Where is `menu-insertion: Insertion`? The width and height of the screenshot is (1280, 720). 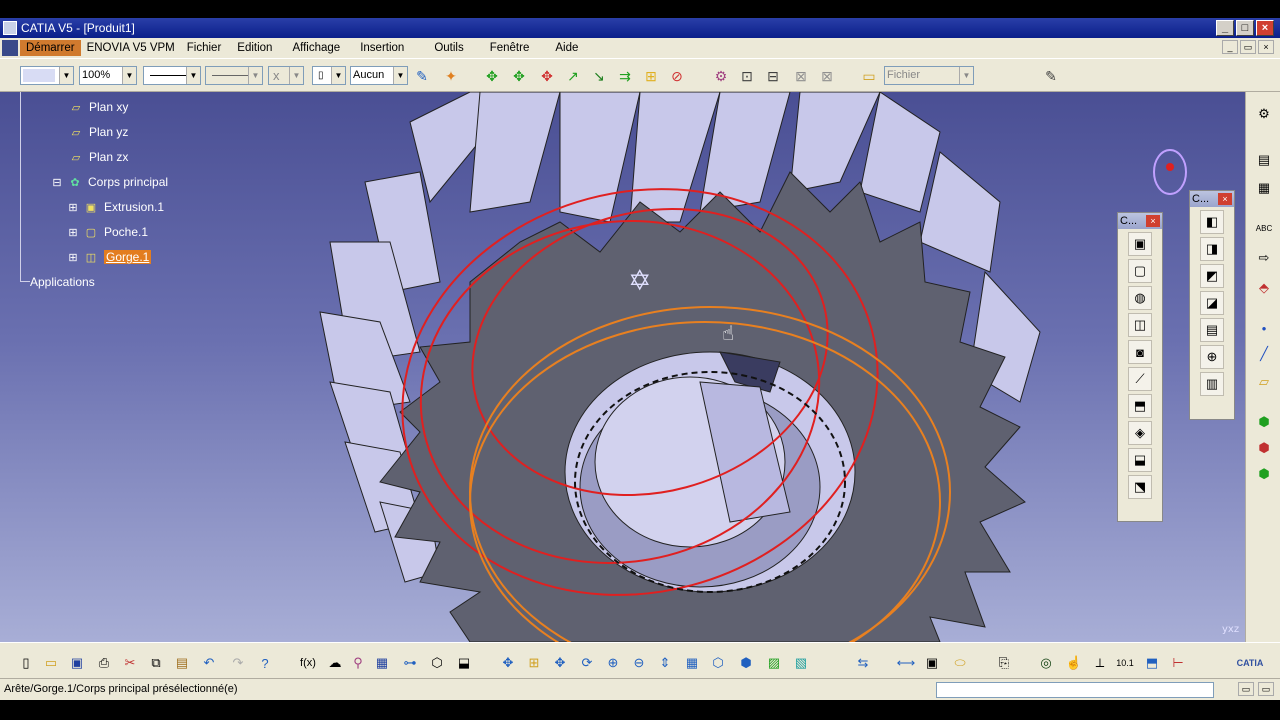 menu-insertion: Insertion is located at coordinates (382, 48).